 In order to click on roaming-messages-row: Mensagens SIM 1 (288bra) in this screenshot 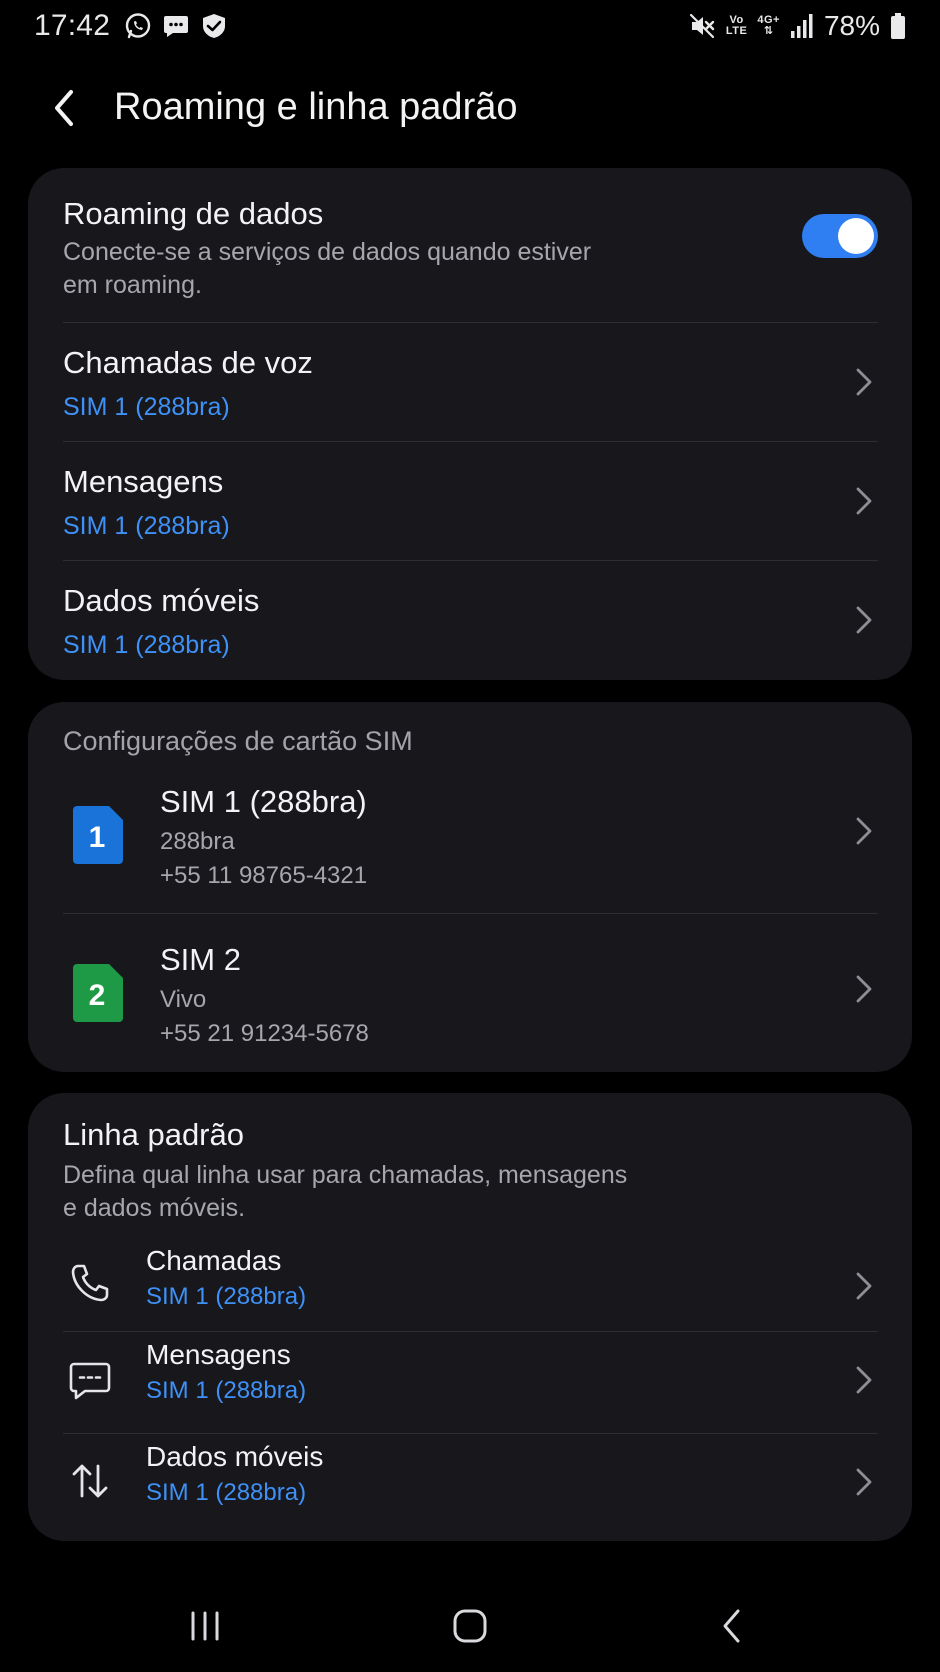, I will do `click(470, 501)`.